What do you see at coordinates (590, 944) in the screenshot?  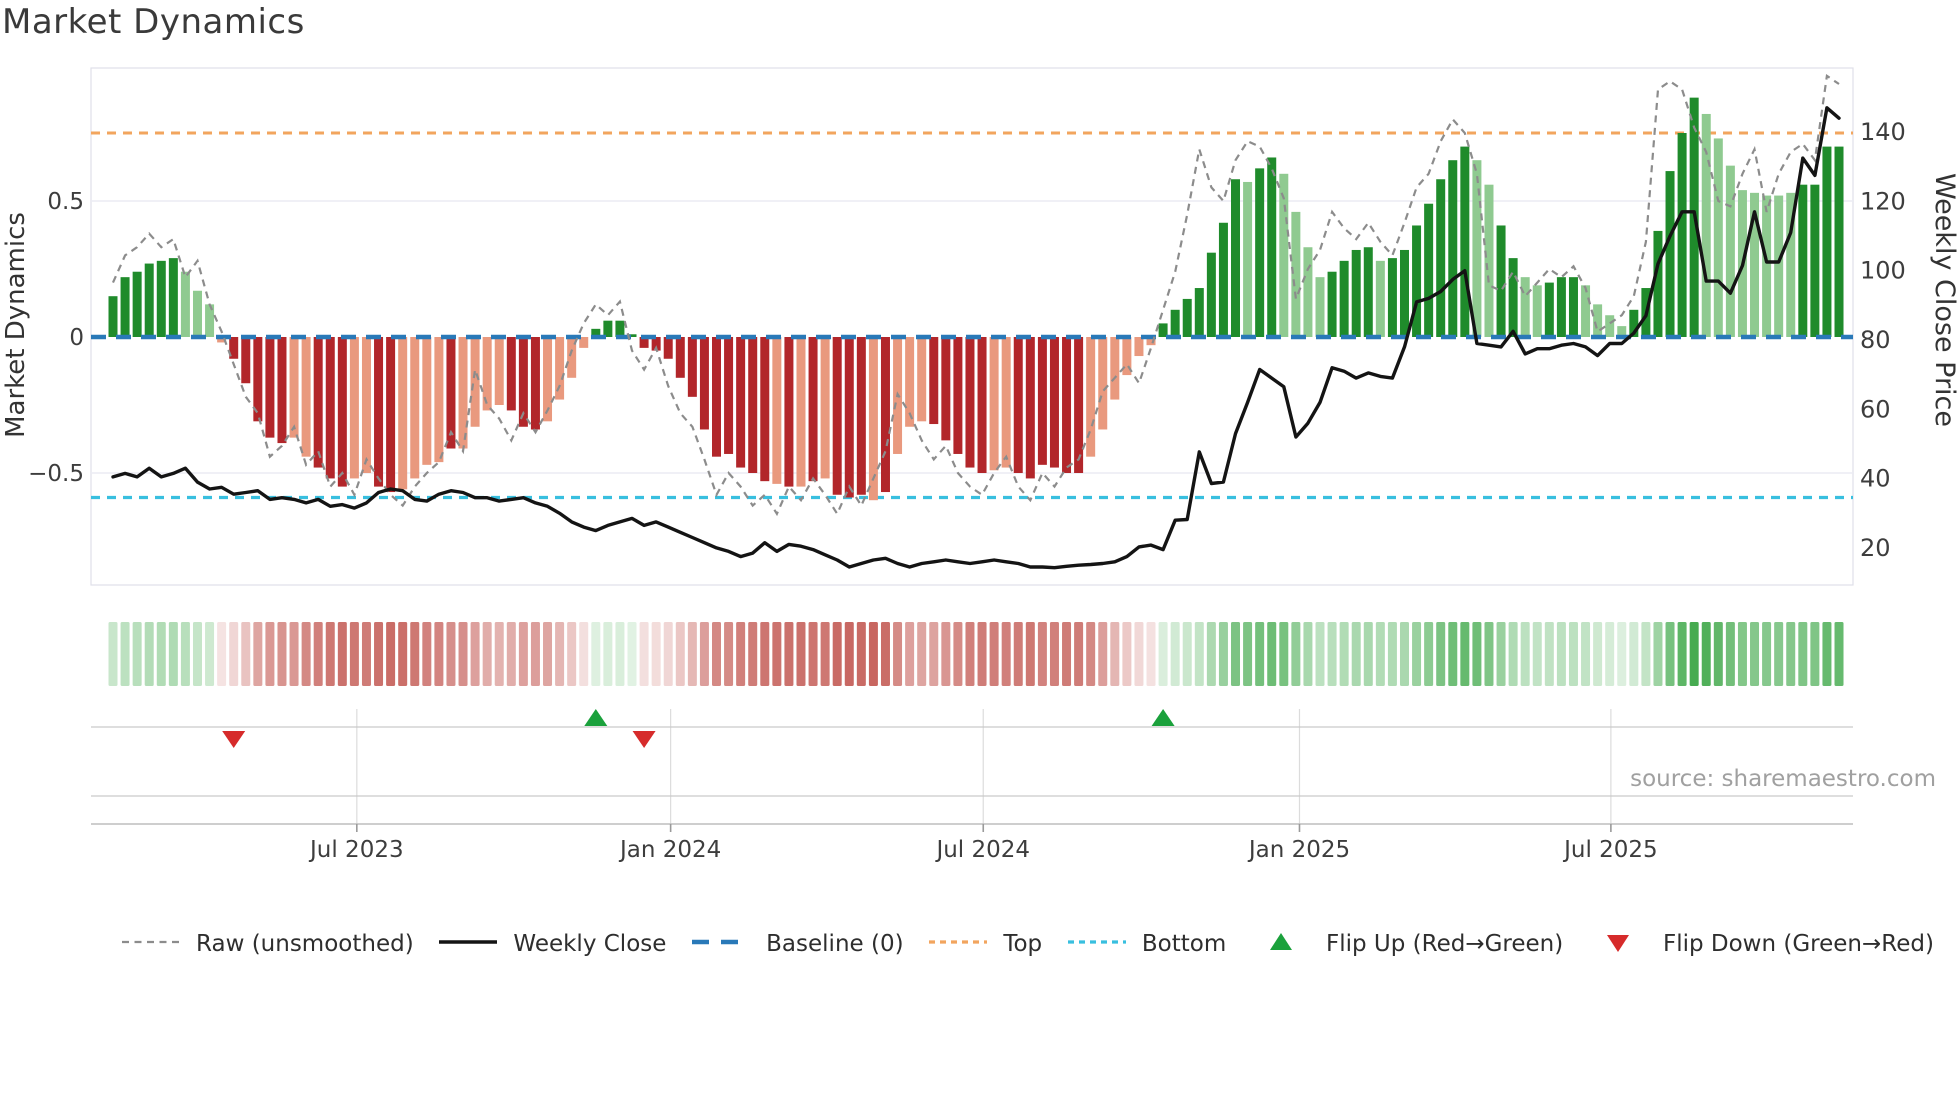 I see `legend-label: Weekly Close` at bounding box center [590, 944].